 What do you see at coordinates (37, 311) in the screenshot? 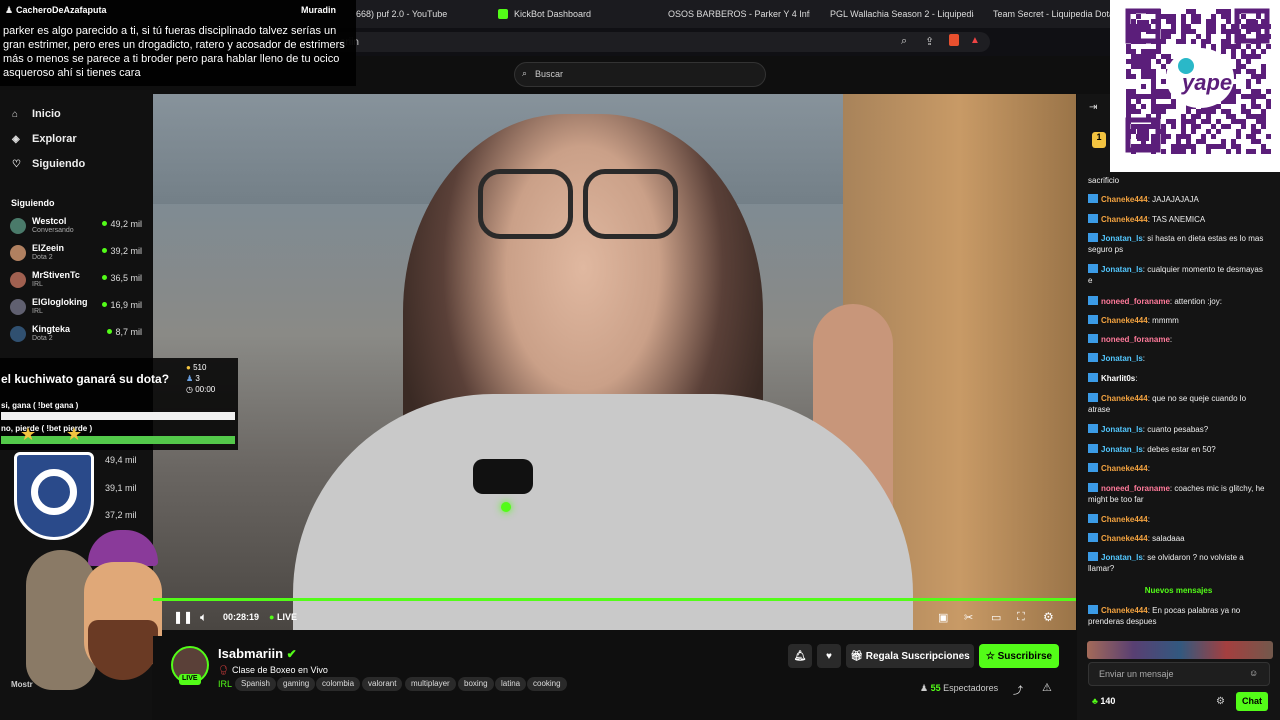
I see `channel-category: IRL` at bounding box center [37, 311].